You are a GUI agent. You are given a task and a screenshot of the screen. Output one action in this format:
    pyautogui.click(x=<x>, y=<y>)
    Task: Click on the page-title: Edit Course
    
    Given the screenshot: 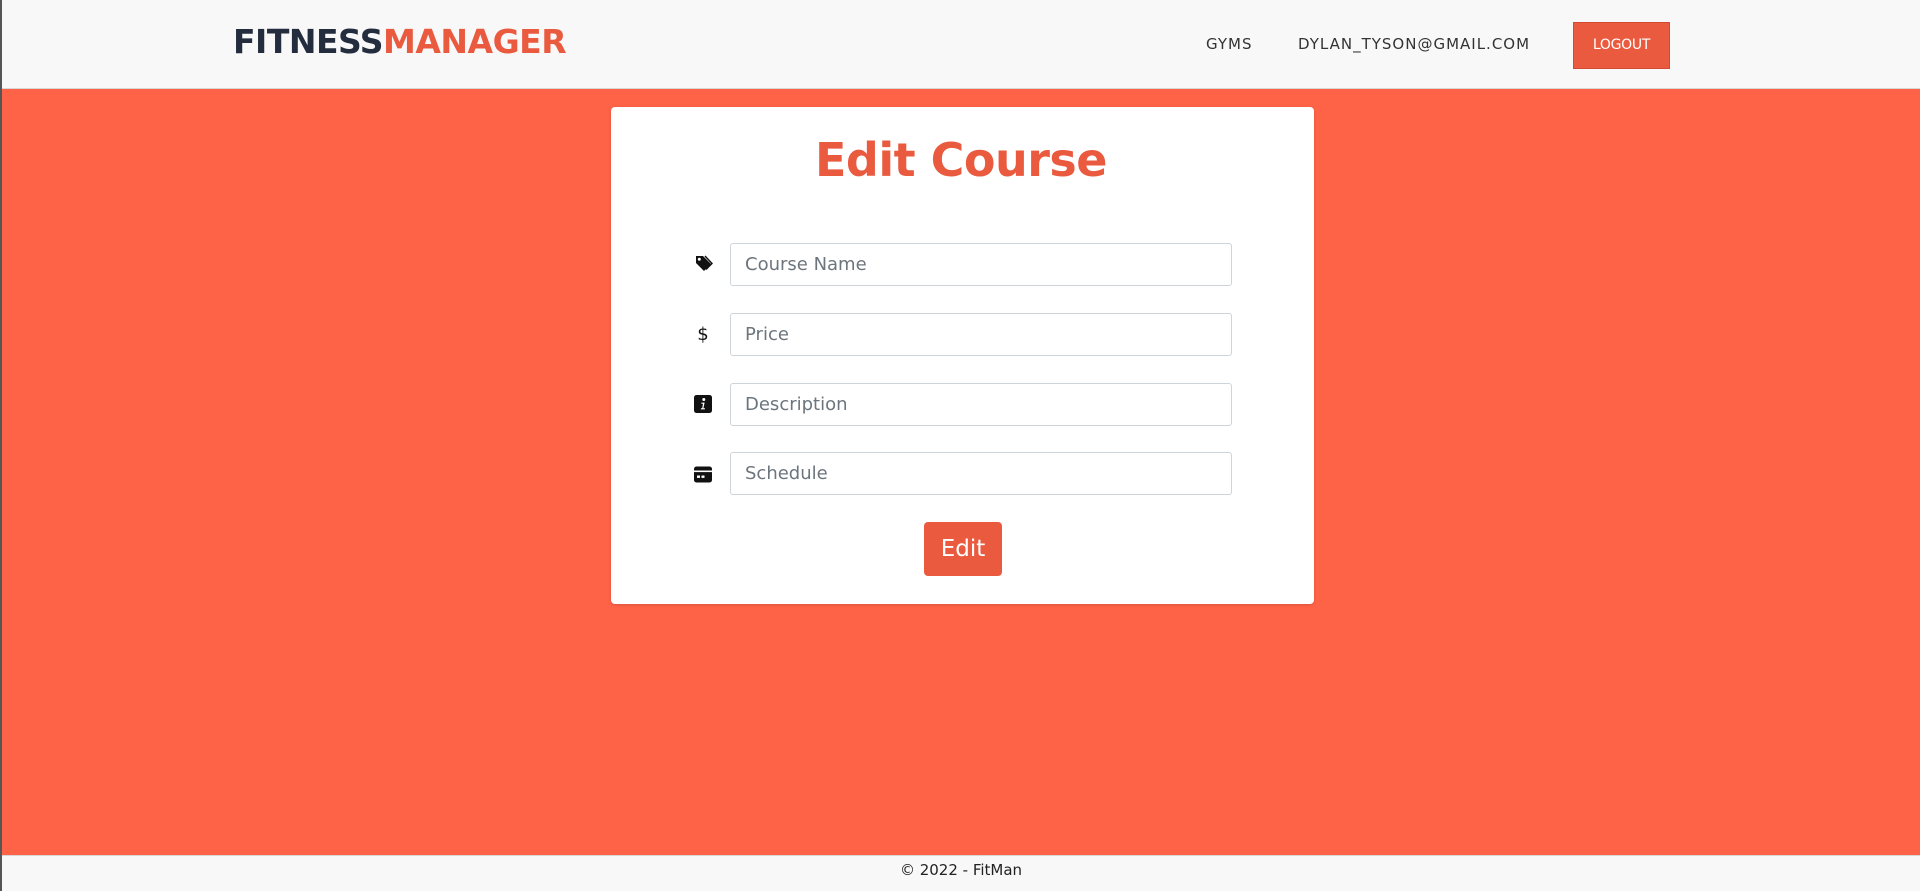 What is the action you would take?
    pyautogui.click(x=961, y=160)
    